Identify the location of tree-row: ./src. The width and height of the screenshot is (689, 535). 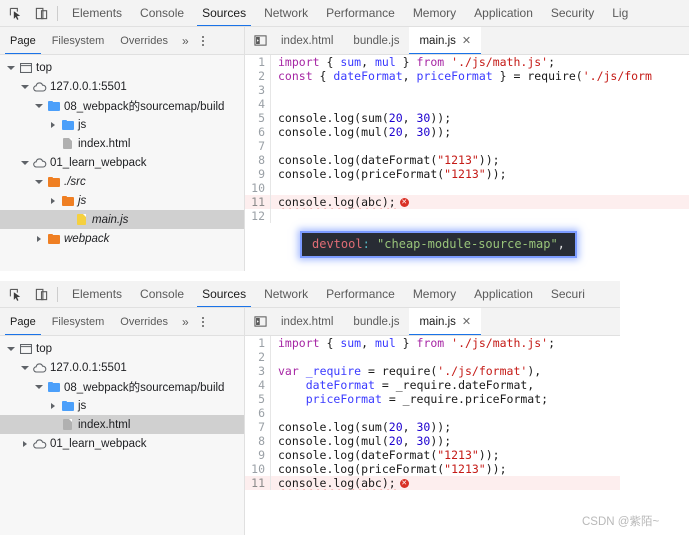
(122, 181).